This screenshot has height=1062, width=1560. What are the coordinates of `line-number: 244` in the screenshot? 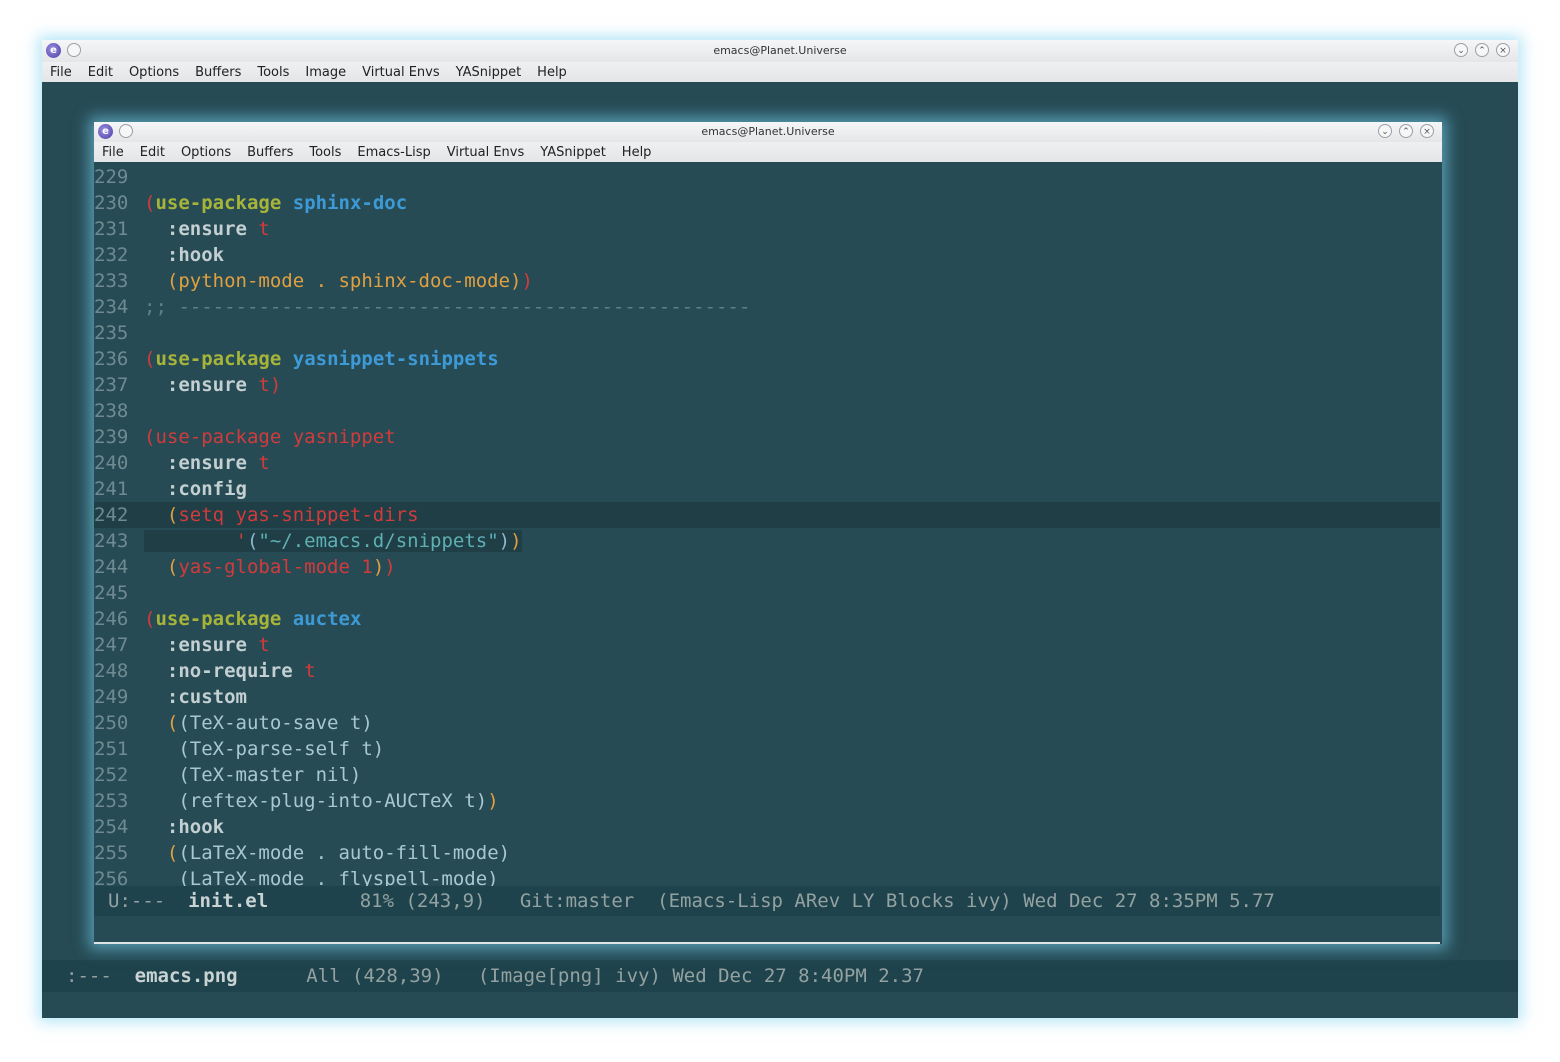 It's located at (111, 567).